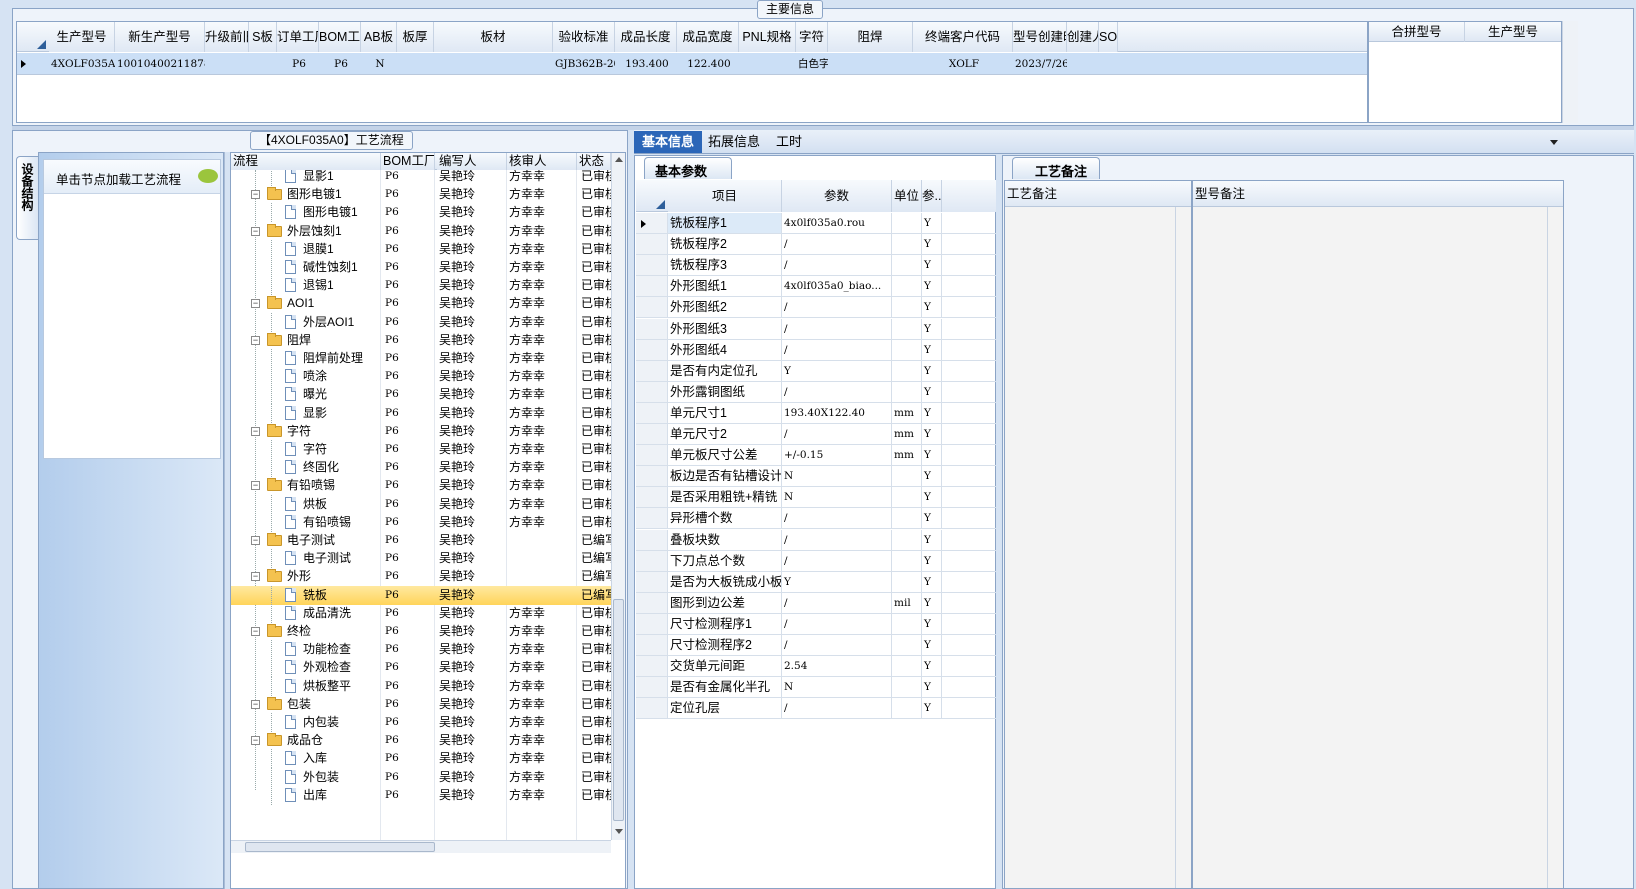 Image resolution: width=1636 pixels, height=889 pixels. What do you see at coordinates (837, 223) in the screenshot?
I see `param-value: 4x0lf035a0.rou` at bounding box center [837, 223].